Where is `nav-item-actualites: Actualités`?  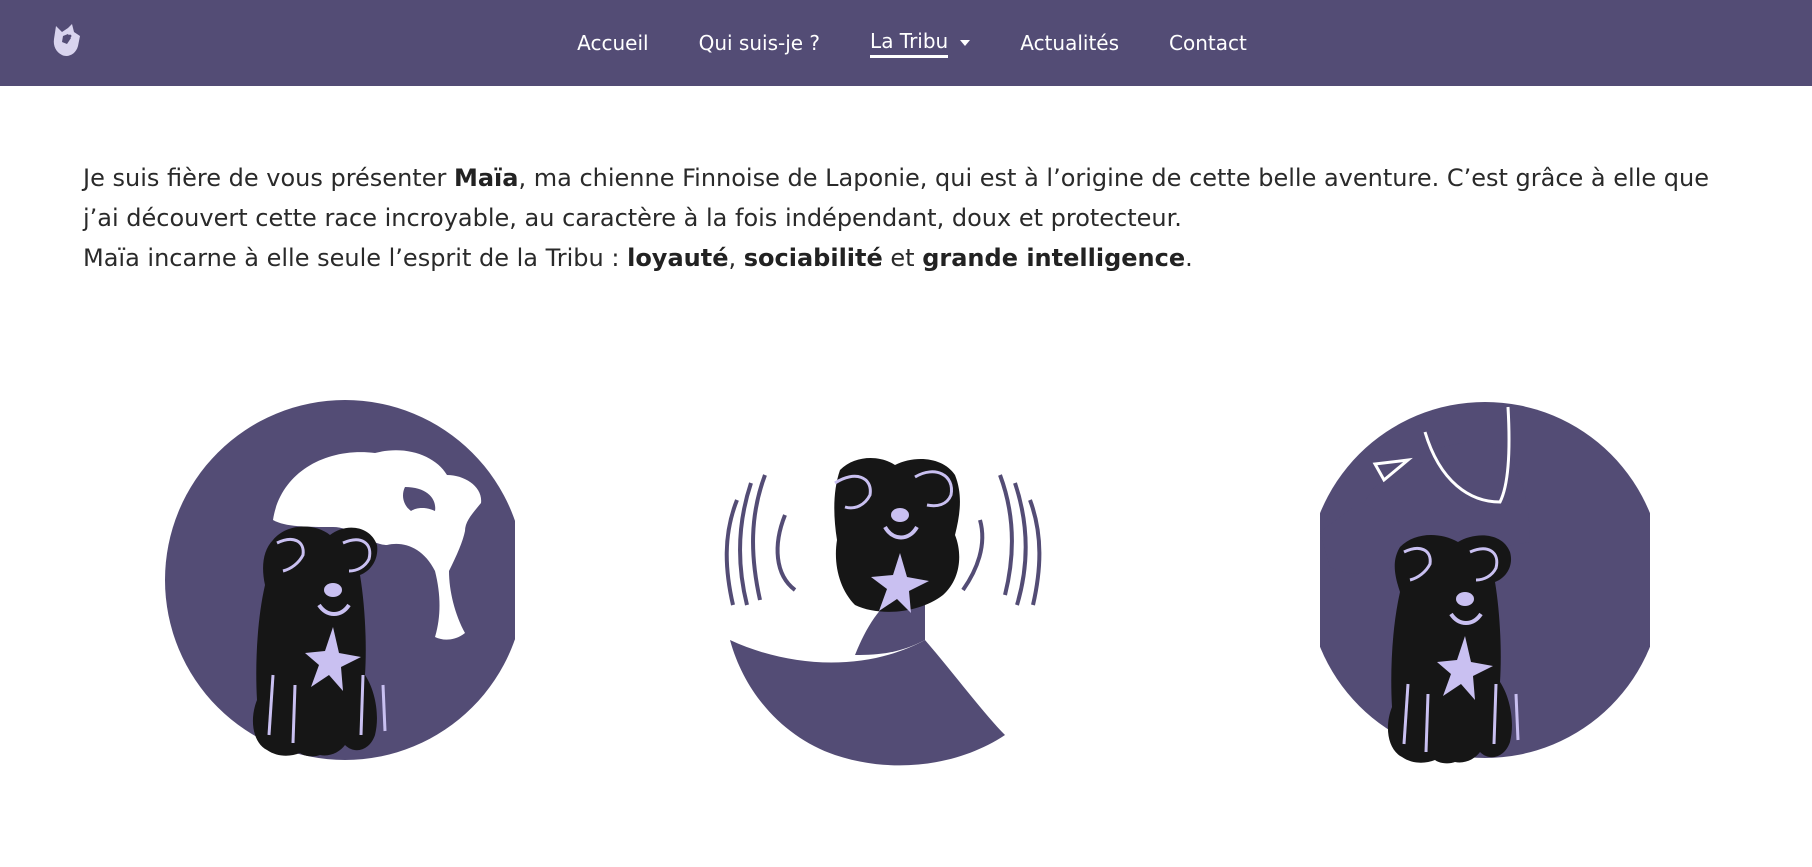 nav-item-actualites: Actualités is located at coordinates (1069, 43).